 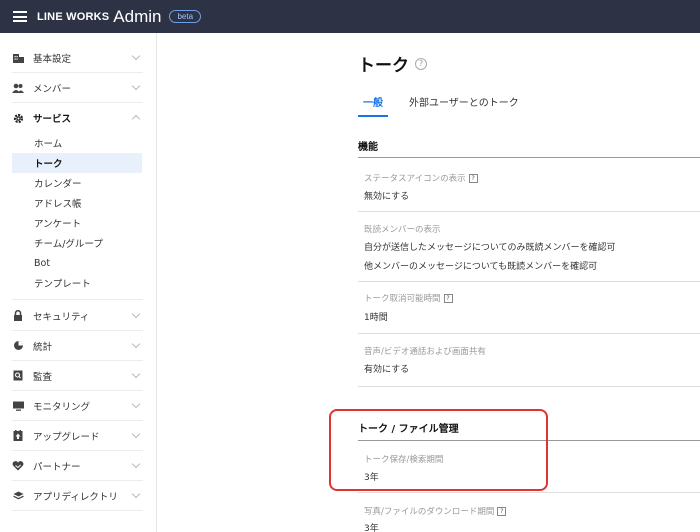 I want to click on setting-label-text: 写真/ファイルのダウンロード期間, so click(x=429, y=512).